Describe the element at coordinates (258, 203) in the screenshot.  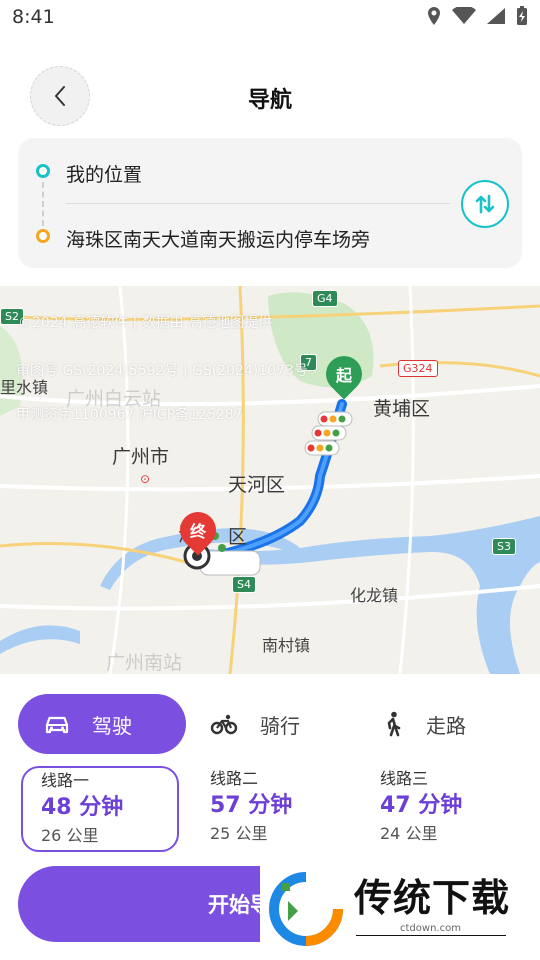
I see `divider` at that location.